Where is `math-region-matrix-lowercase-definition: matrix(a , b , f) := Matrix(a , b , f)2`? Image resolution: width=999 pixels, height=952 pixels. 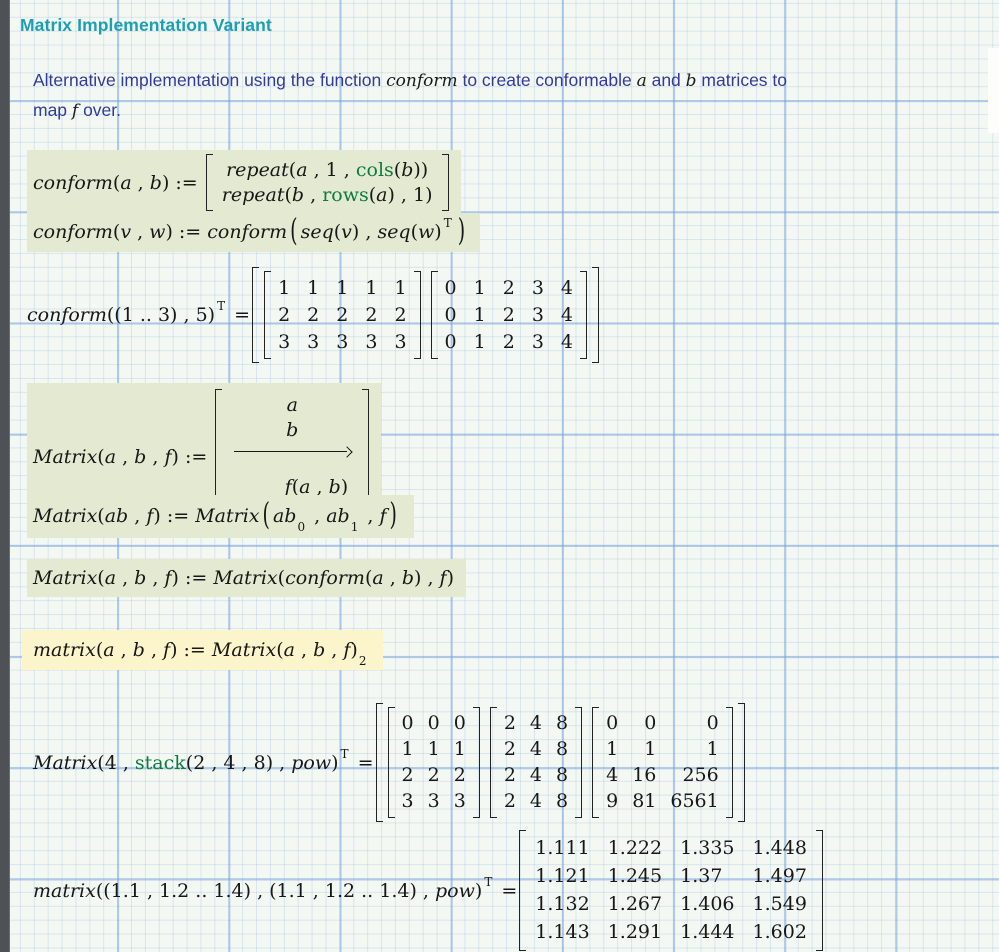 math-region-matrix-lowercase-definition: matrix(a , b , f) := Matrix(a , b , f)2 is located at coordinates (203, 650).